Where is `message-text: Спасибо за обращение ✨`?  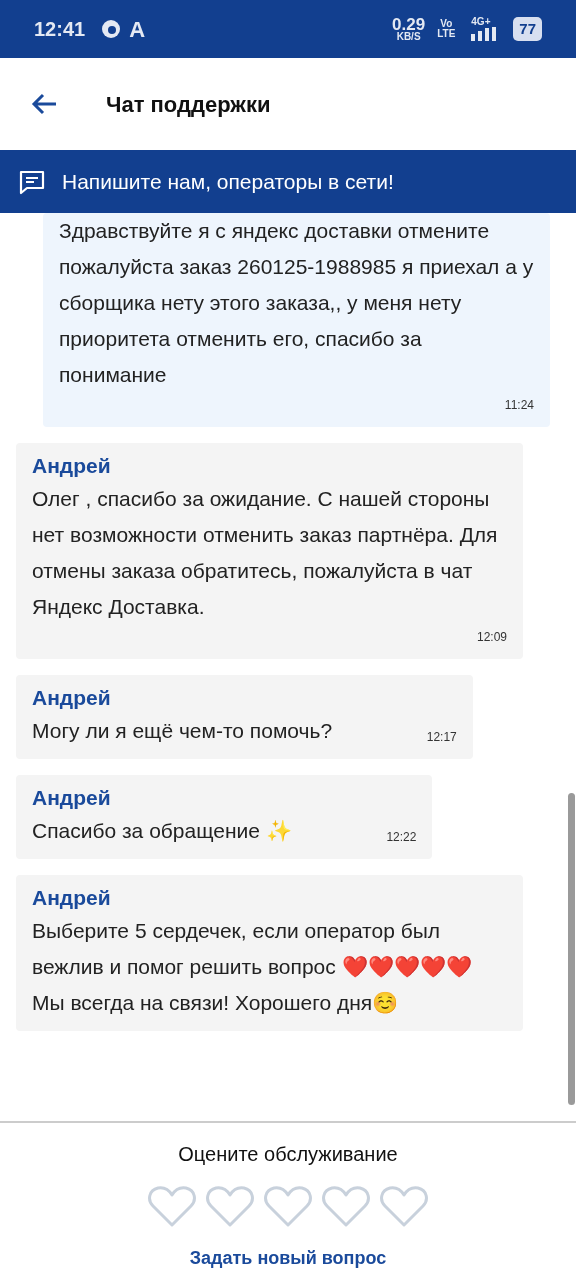 message-text: Спасибо за обращение ✨ is located at coordinates (162, 831).